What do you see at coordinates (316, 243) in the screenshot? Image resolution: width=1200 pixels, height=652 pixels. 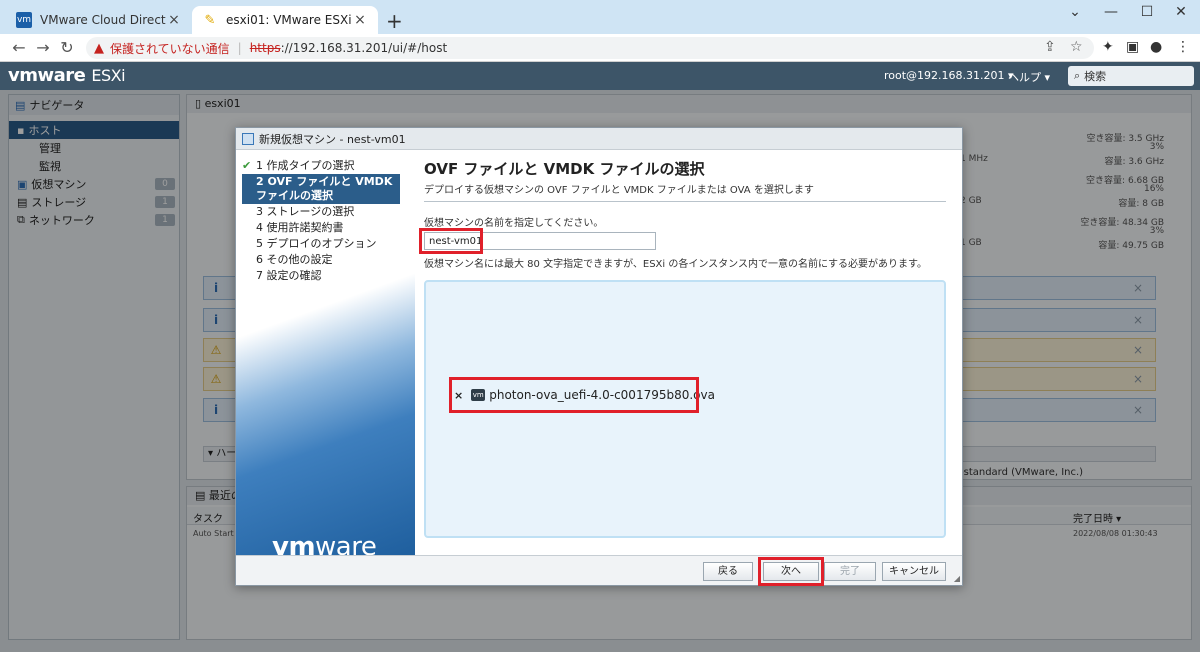 I see `step-label: 5 デプロイのオプション` at bounding box center [316, 243].